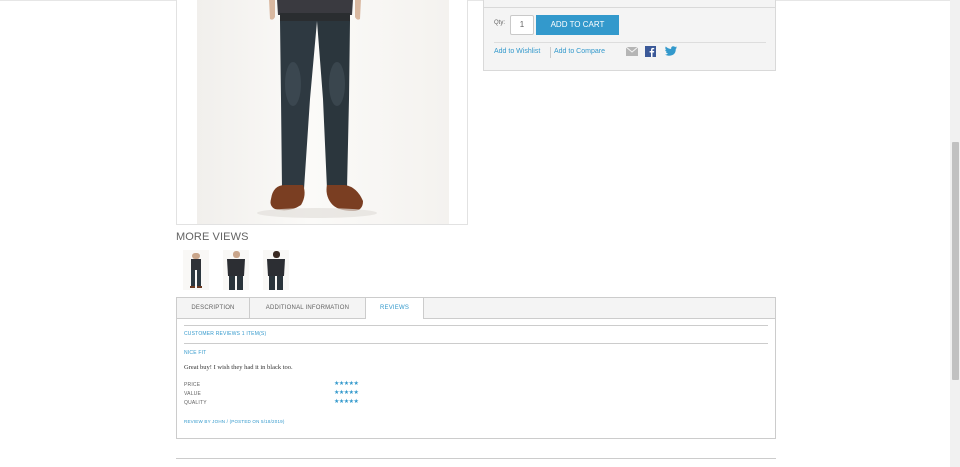 Image resolution: width=960 pixels, height=467 pixels. I want to click on reviews-top-divider, so click(476, 325).